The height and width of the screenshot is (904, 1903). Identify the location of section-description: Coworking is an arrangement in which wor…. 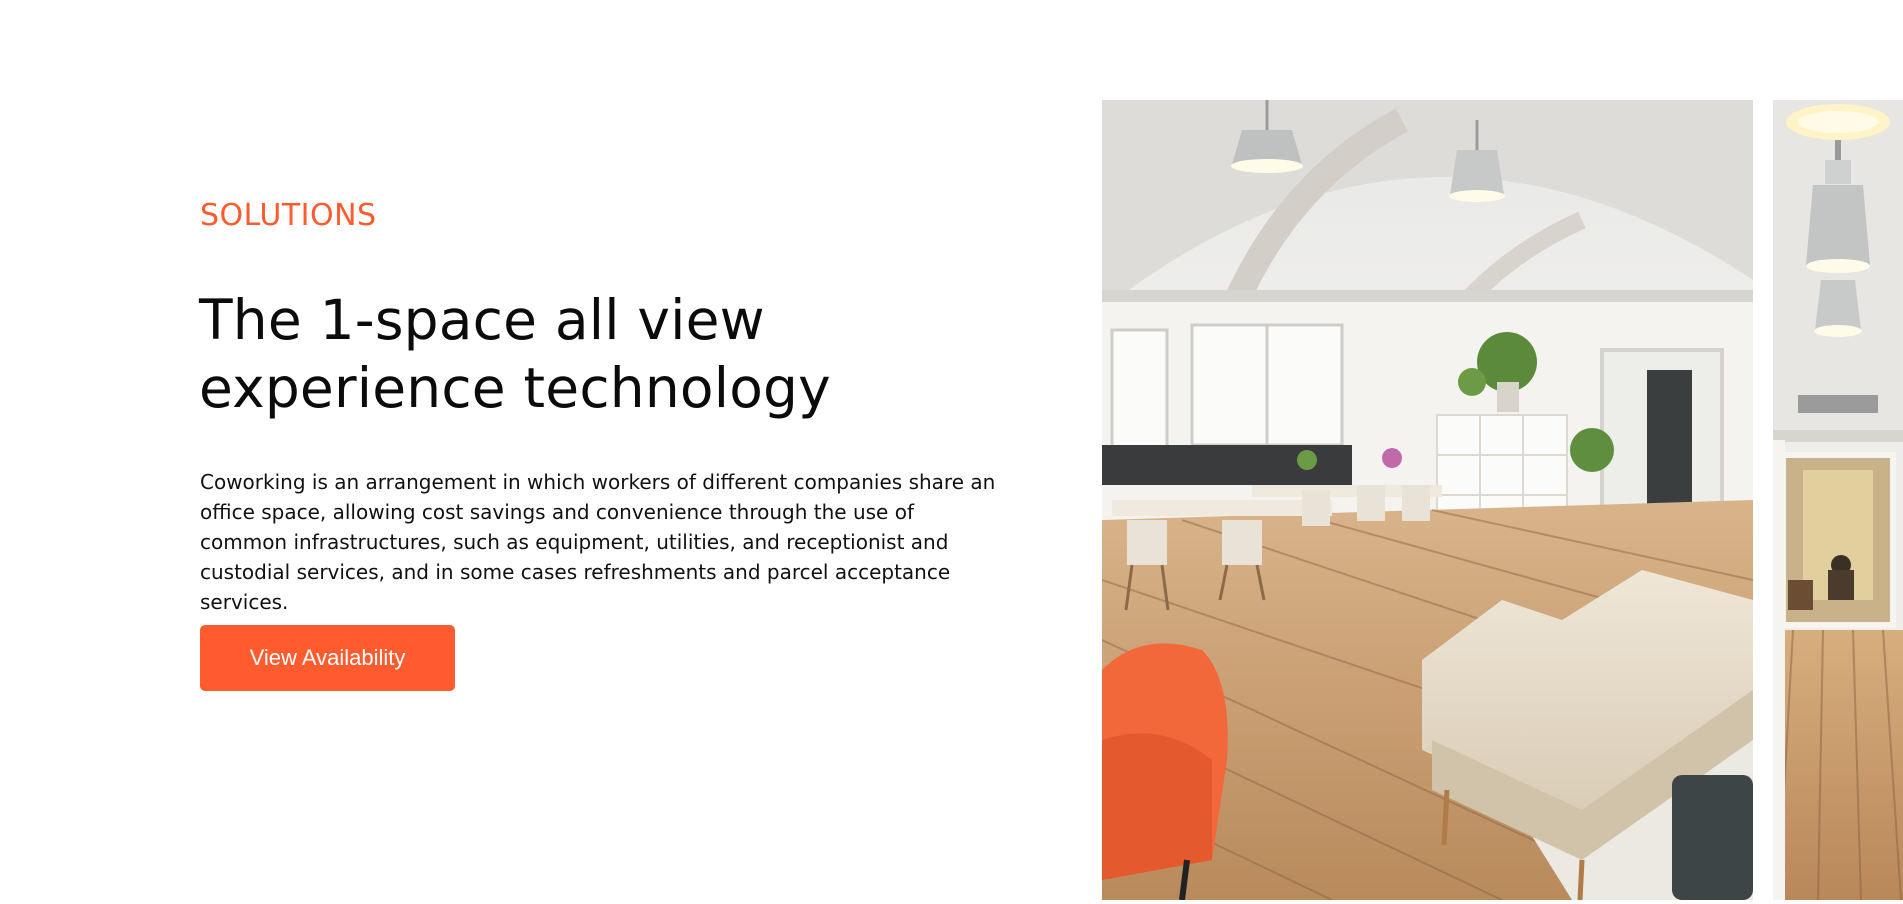
(598, 542).